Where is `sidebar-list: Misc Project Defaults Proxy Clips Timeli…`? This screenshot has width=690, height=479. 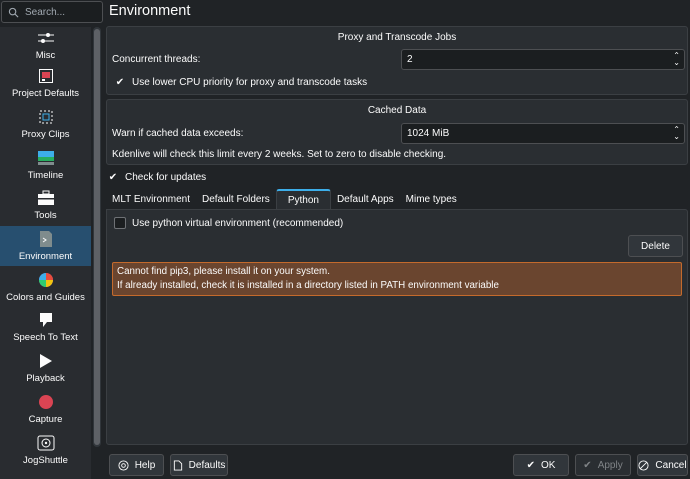 sidebar-list: Misc Project Defaults Proxy Clips Timeli… is located at coordinates (45, 253).